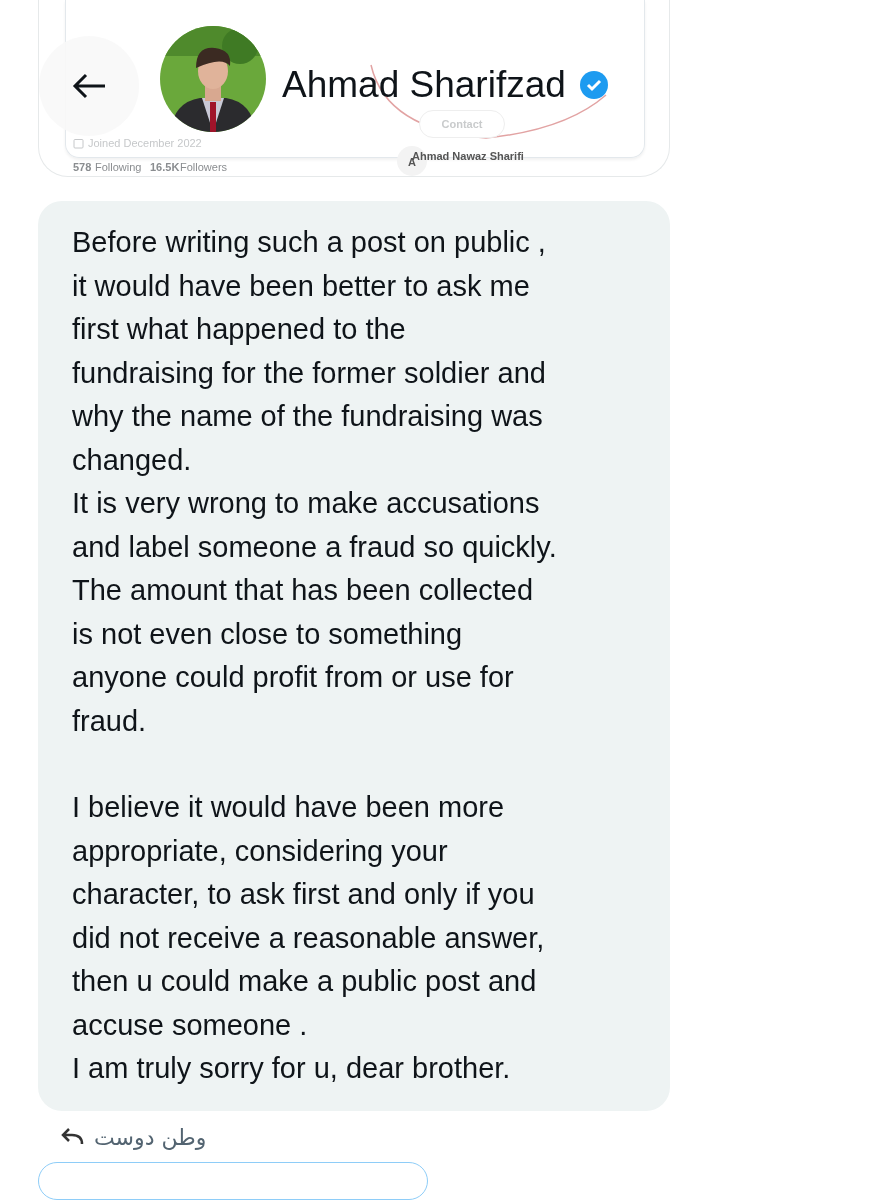 The width and height of the screenshot is (880, 1200). What do you see at coordinates (308, 417) in the screenshot?
I see `message-line: why the name of the fundraising was` at bounding box center [308, 417].